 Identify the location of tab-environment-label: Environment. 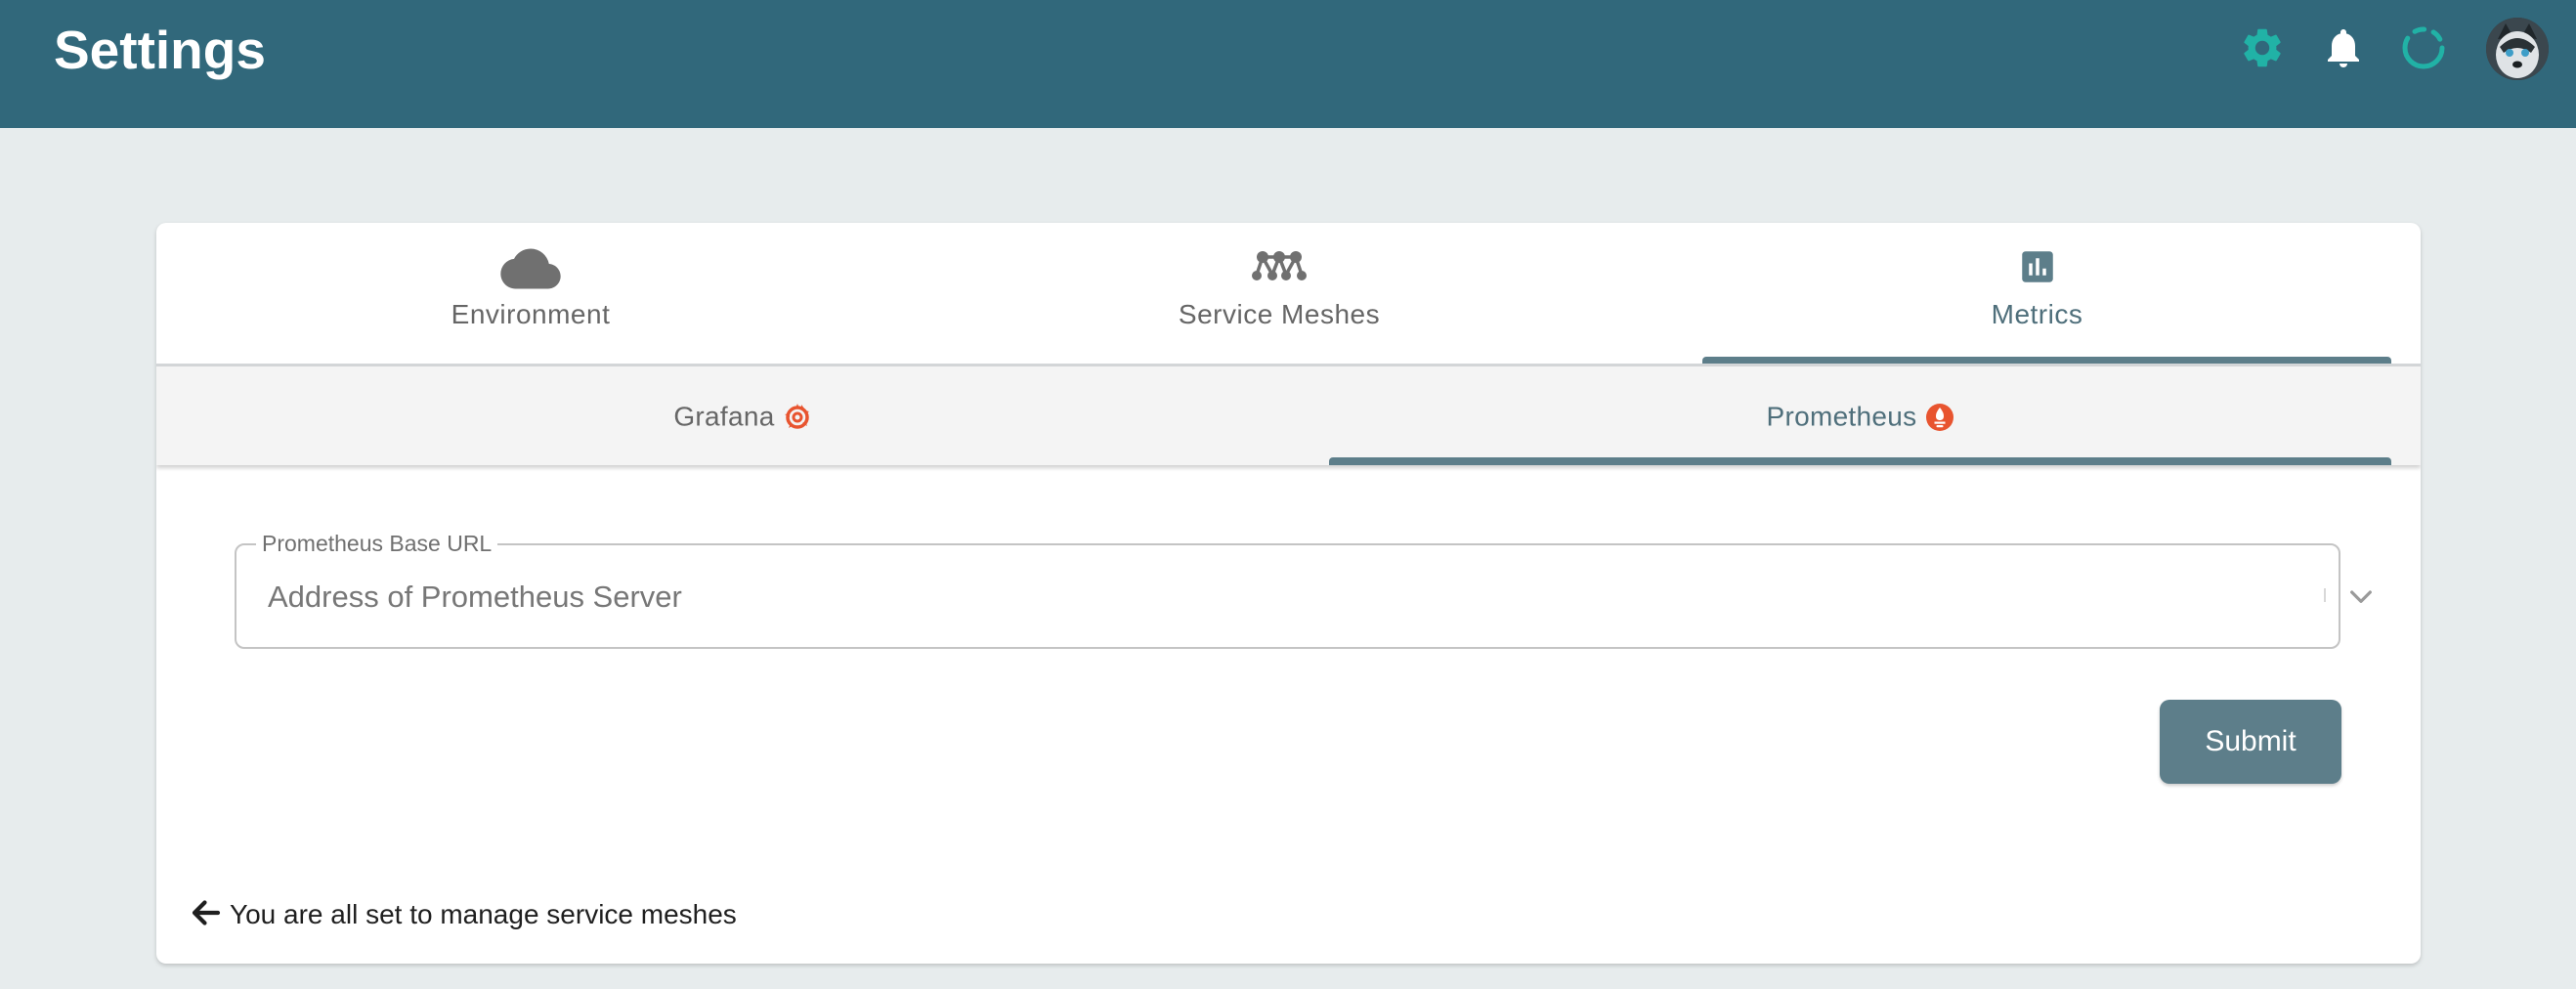
(531, 314).